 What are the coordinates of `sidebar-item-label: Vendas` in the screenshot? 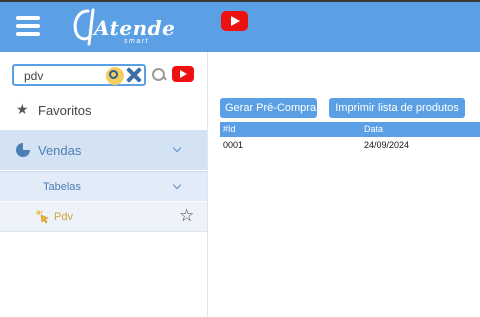 It's located at (60, 150).